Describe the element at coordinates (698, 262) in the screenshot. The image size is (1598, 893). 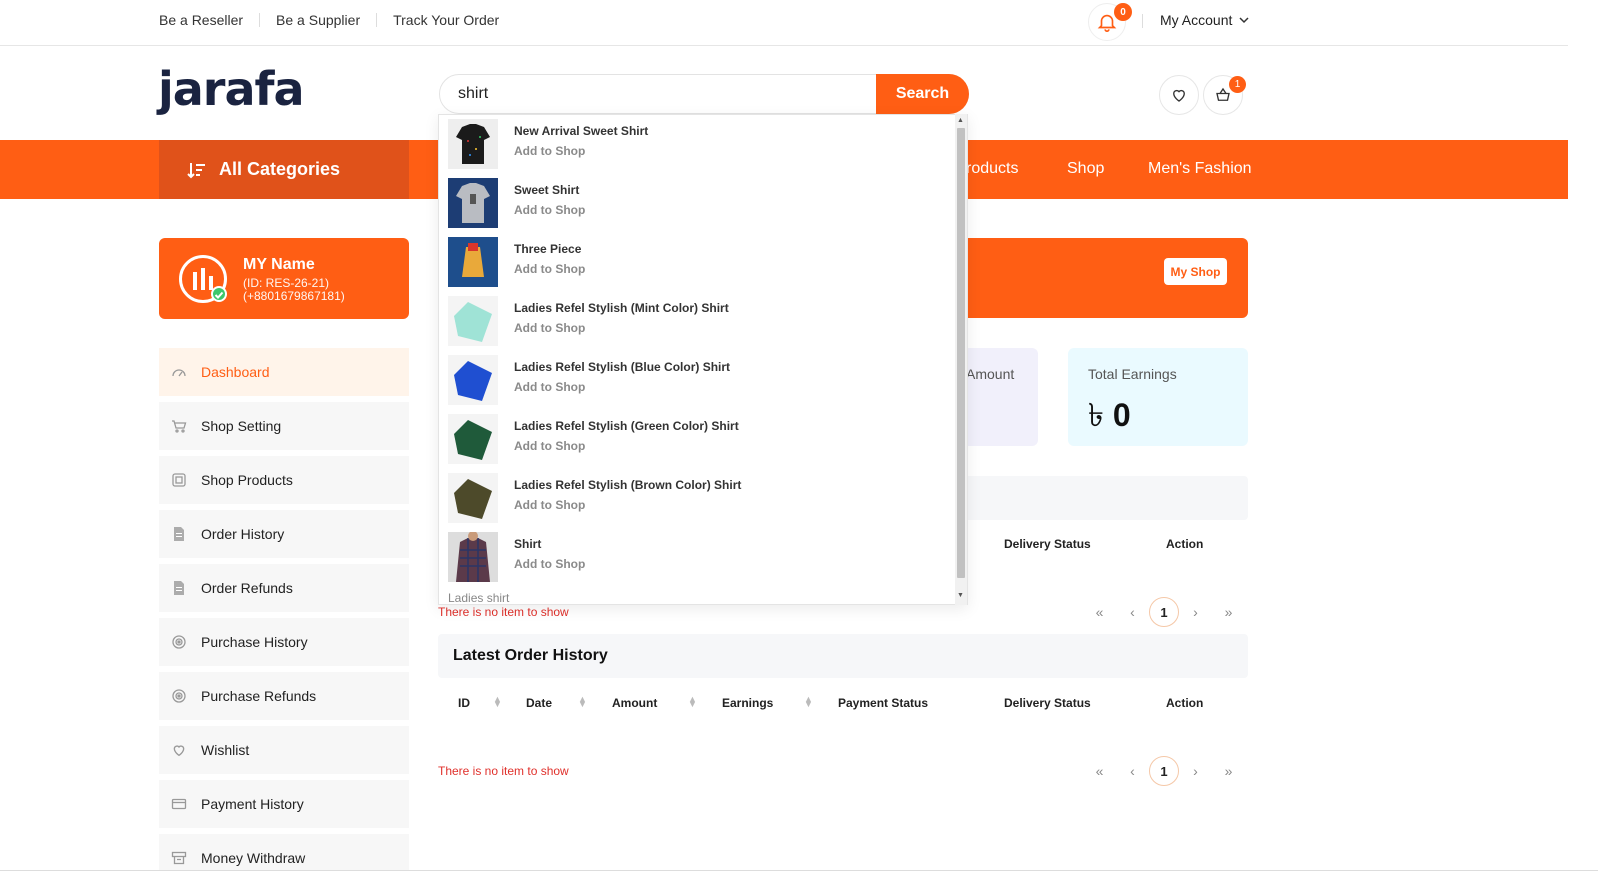
I see `suggestion-item: Three Piece Add to Shop` at that location.